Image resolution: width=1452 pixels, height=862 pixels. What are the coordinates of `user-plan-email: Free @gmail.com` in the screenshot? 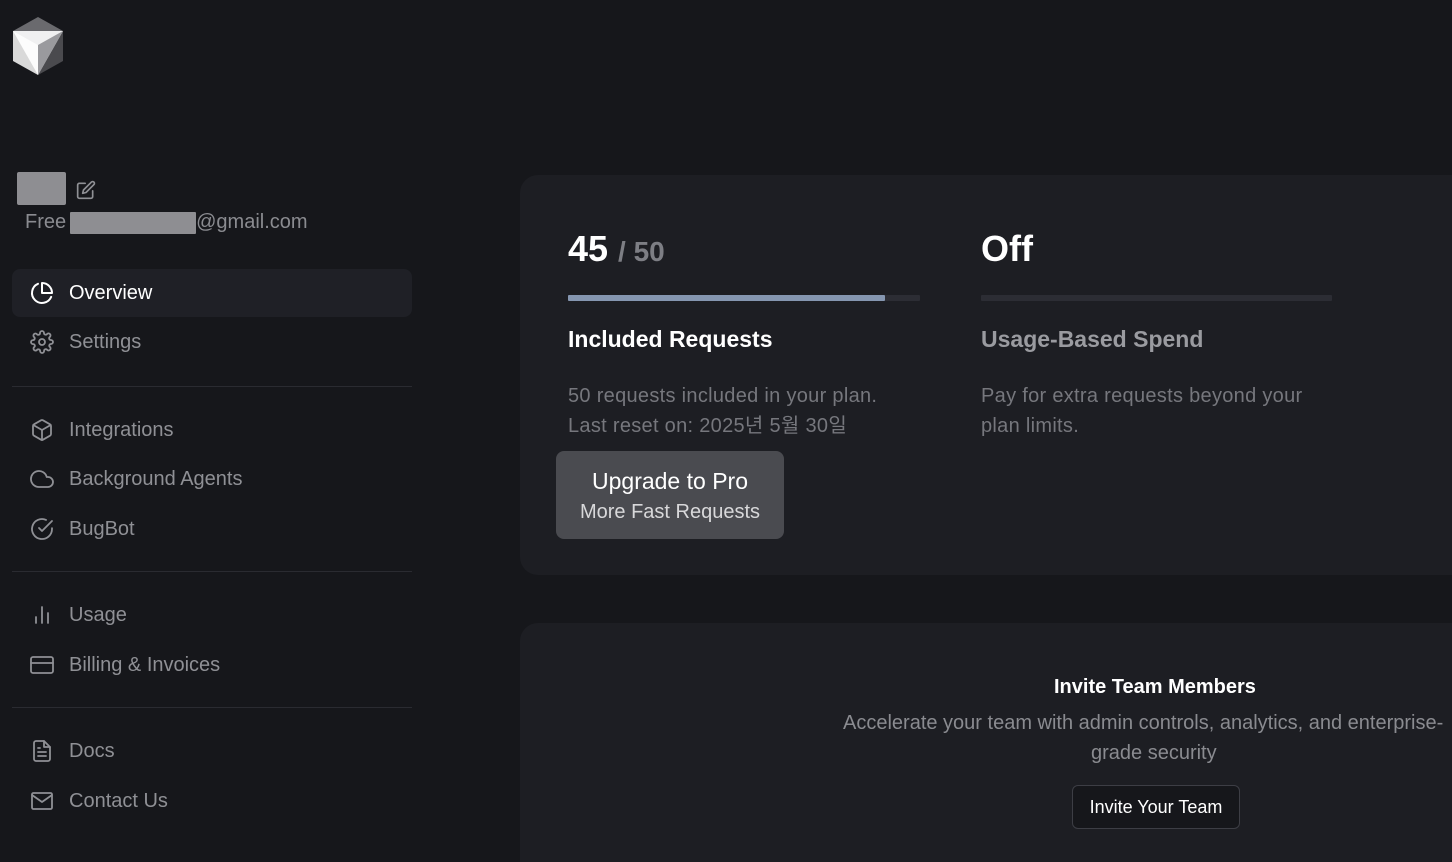 It's located at (166, 222).